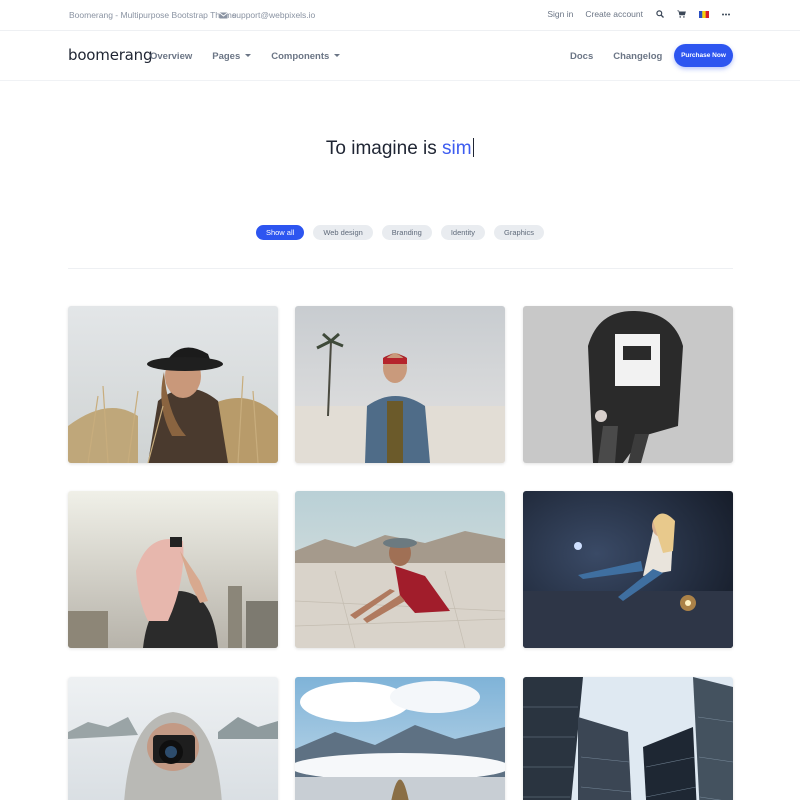  What do you see at coordinates (614, 14) in the screenshot?
I see `create-account-link: Create account` at bounding box center [614, 14].